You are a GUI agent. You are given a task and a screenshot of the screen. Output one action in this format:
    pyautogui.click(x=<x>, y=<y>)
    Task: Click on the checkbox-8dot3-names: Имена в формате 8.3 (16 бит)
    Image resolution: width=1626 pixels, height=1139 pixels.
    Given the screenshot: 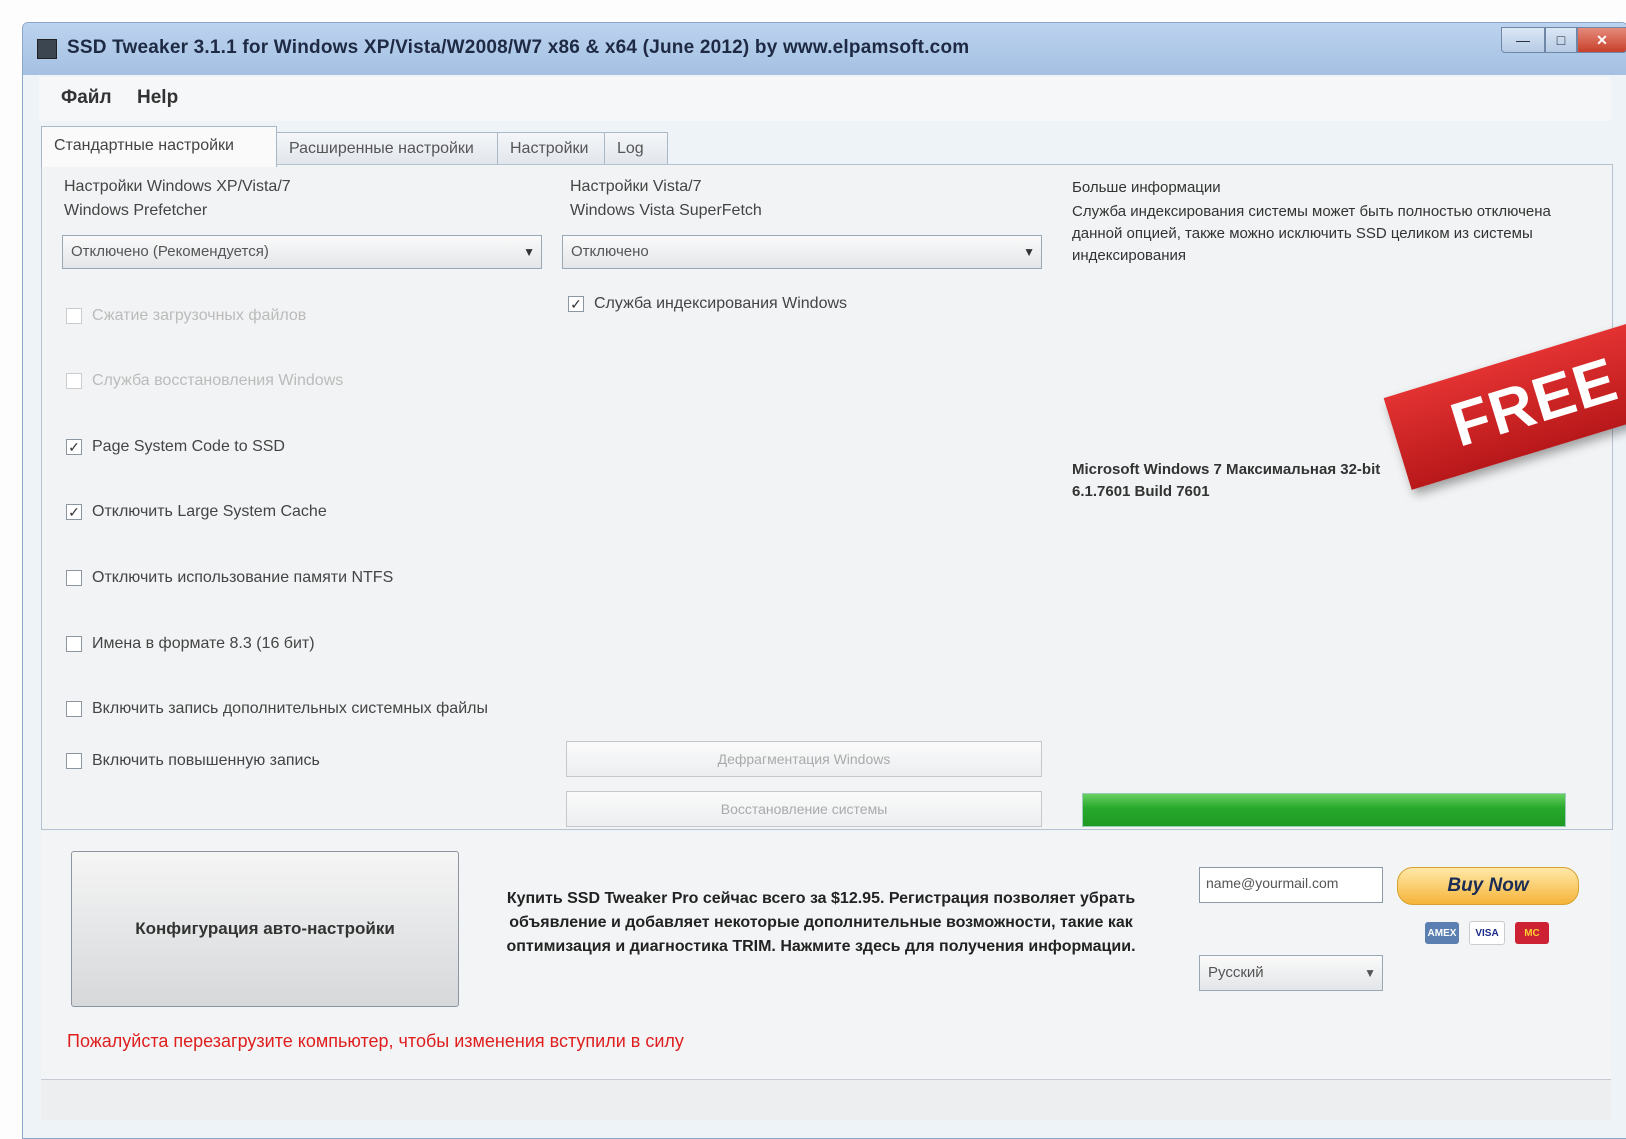 What is the action you would take?
    pyautogui.click(x=190, y=644)
    